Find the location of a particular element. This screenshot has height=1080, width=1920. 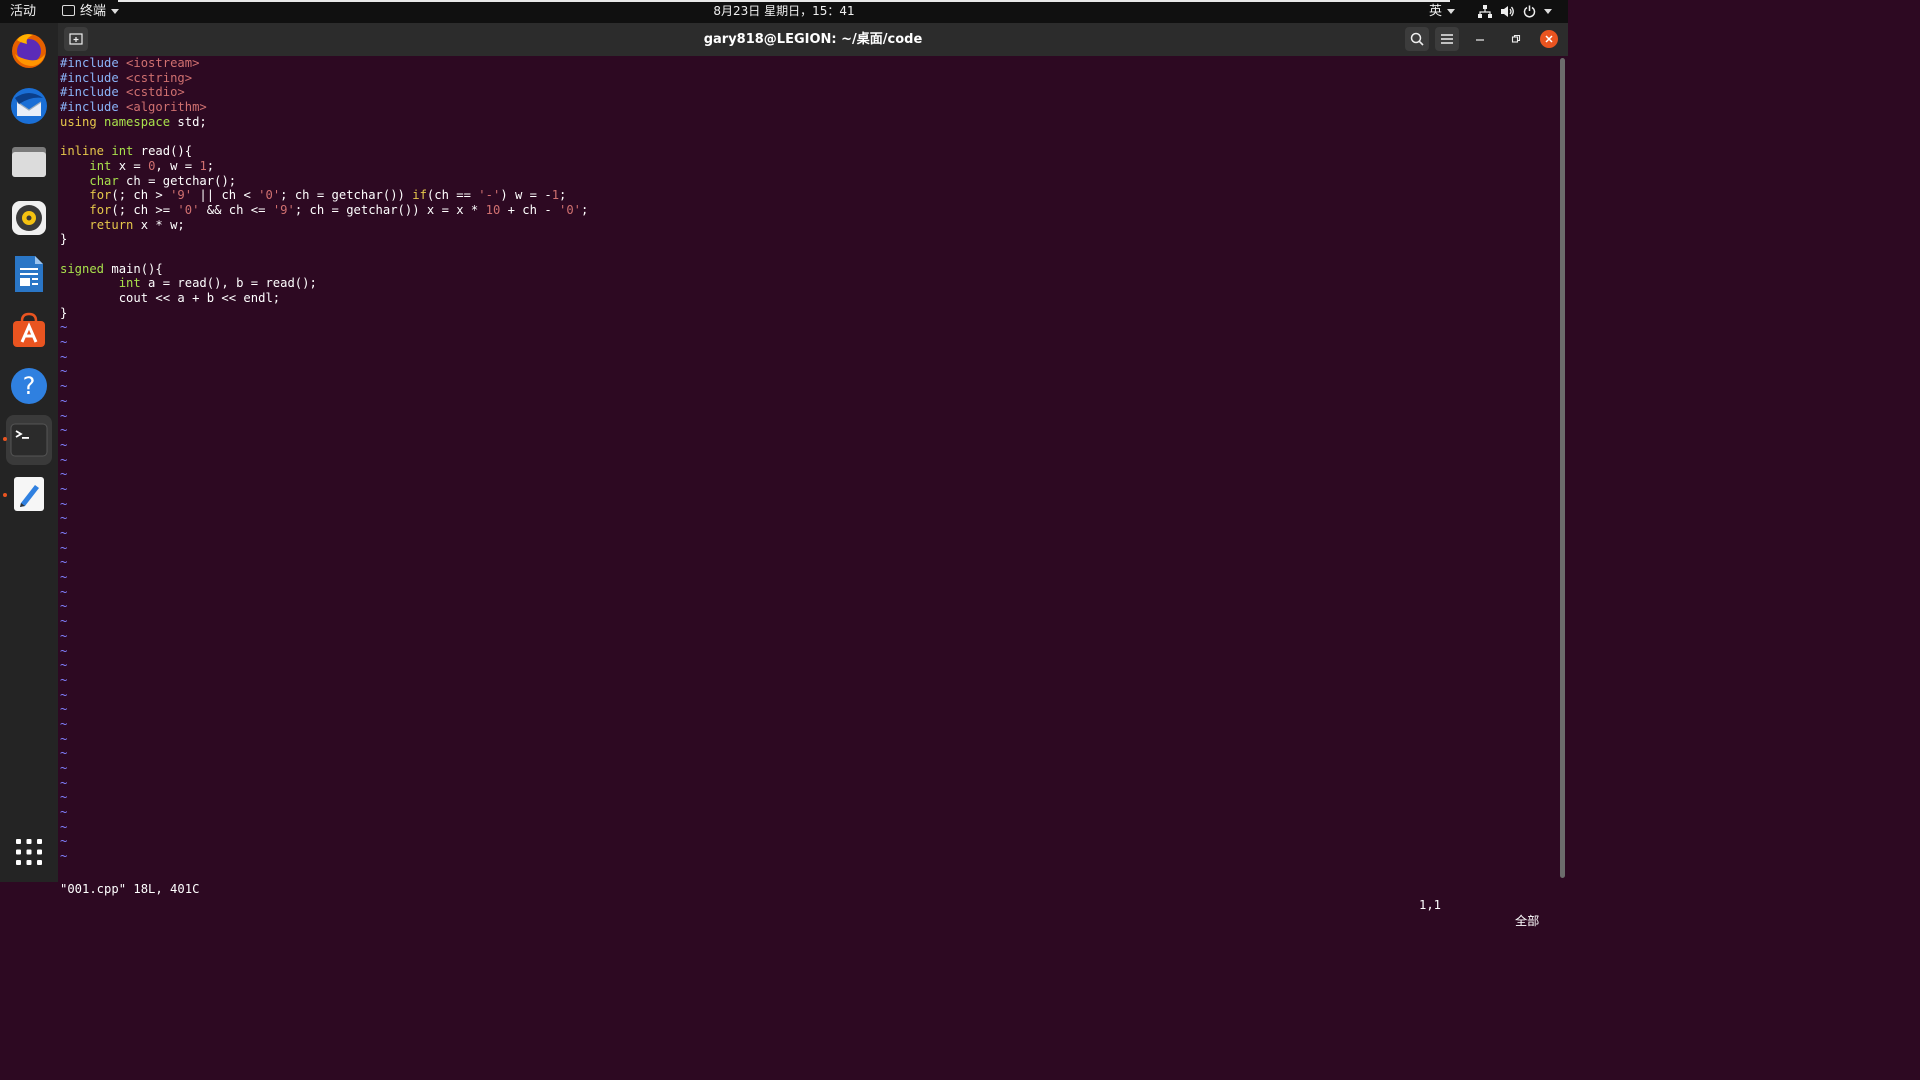

status-scroll-position: 全部 is located at coordinates (1527, 921).